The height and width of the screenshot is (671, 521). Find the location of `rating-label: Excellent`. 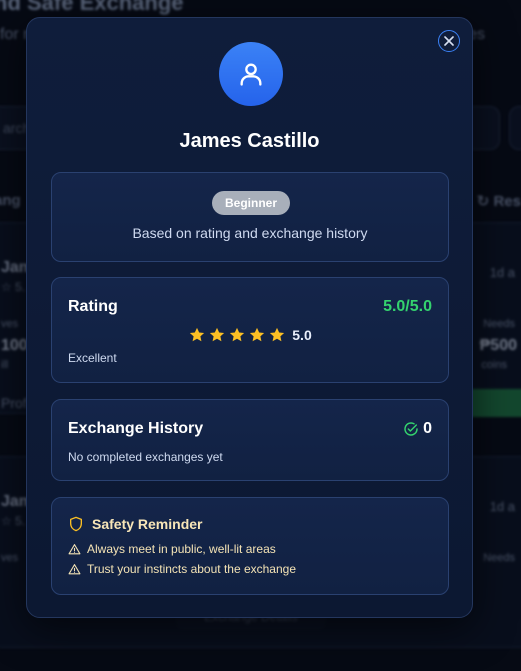

rating-label: Excellent is located at coordinates (92, 358).